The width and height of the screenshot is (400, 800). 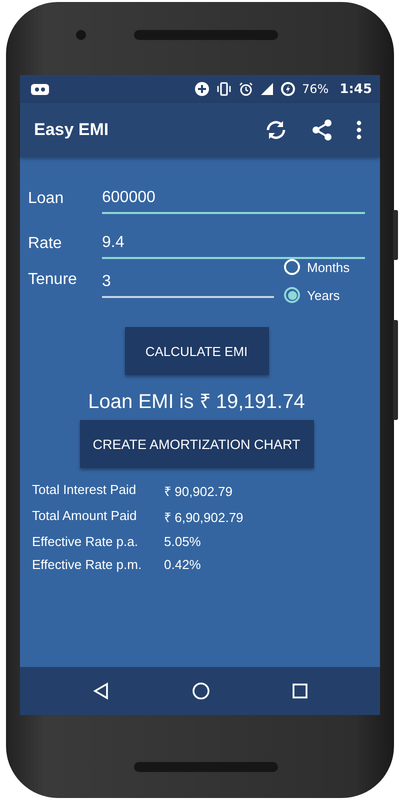 What do you see at coordinates (188, 284) in the screenshot?
I see `input-field: 3` at bounding box center [188, 284].